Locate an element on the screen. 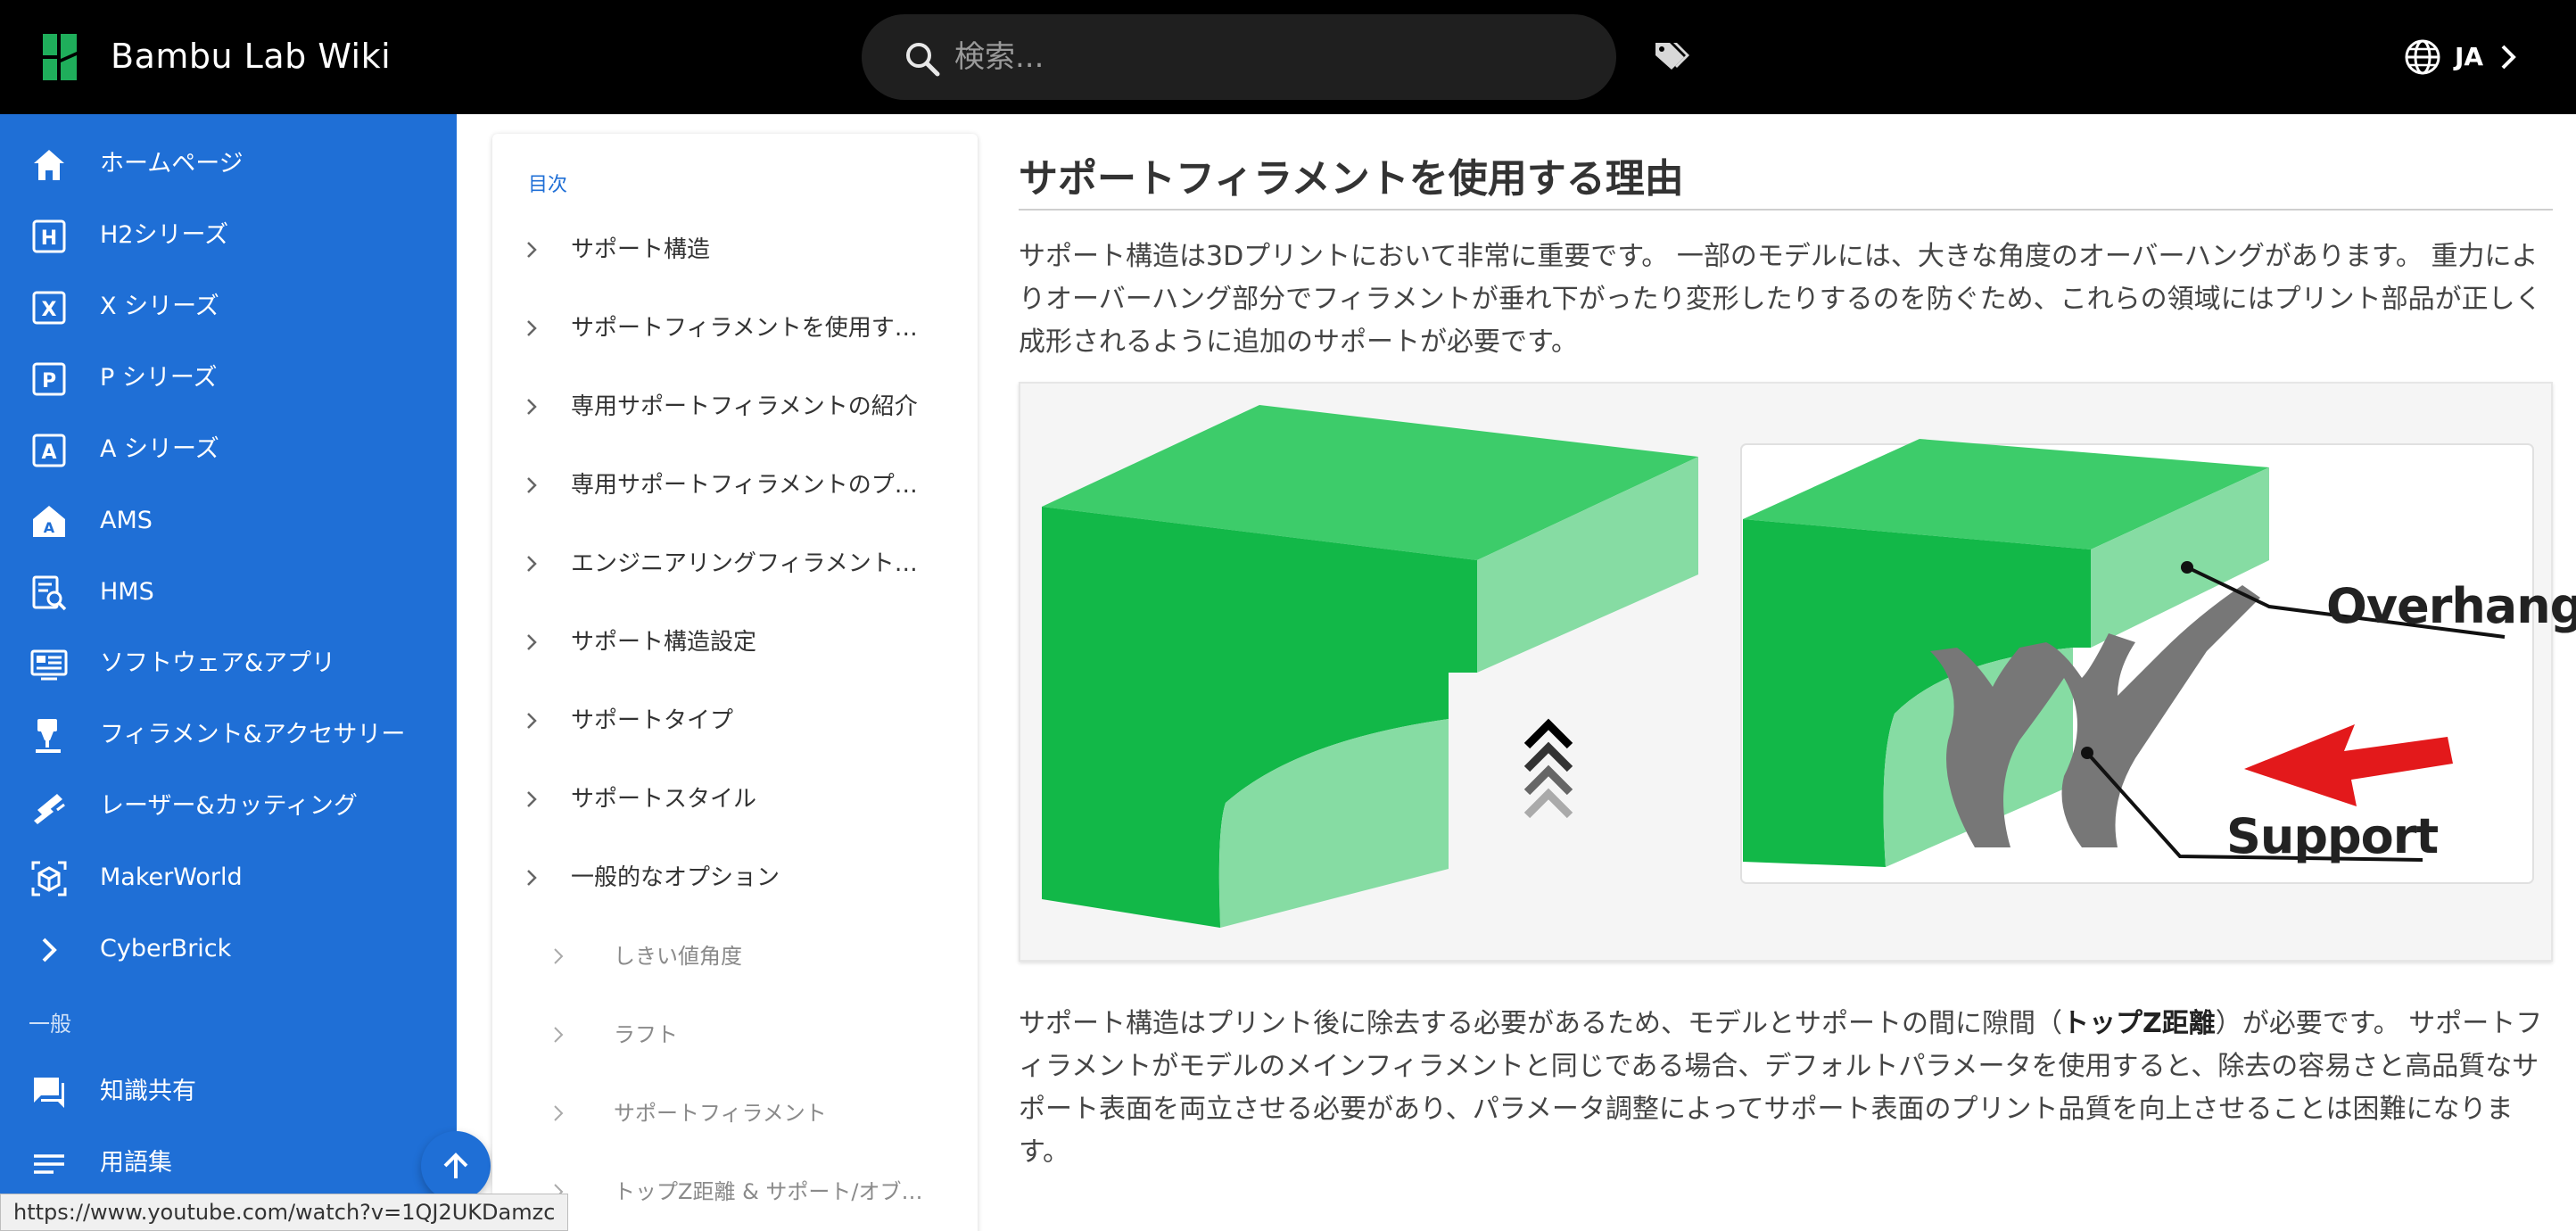 Image resolution: width=2576 pixels, height=1231 pixels. sidebar-item-label: 用語集 is located at coordinates (136, 1163).